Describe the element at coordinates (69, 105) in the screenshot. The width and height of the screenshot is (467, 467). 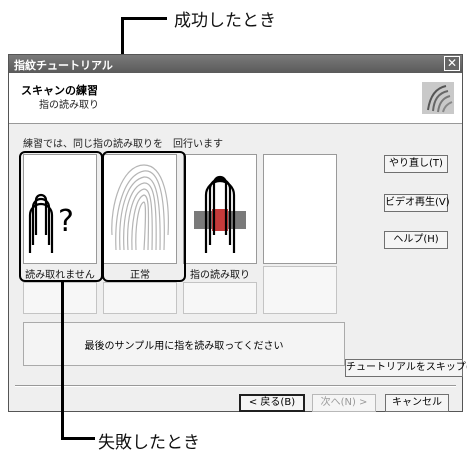
I see `header-subtitle: 指の読み取り` at that location.